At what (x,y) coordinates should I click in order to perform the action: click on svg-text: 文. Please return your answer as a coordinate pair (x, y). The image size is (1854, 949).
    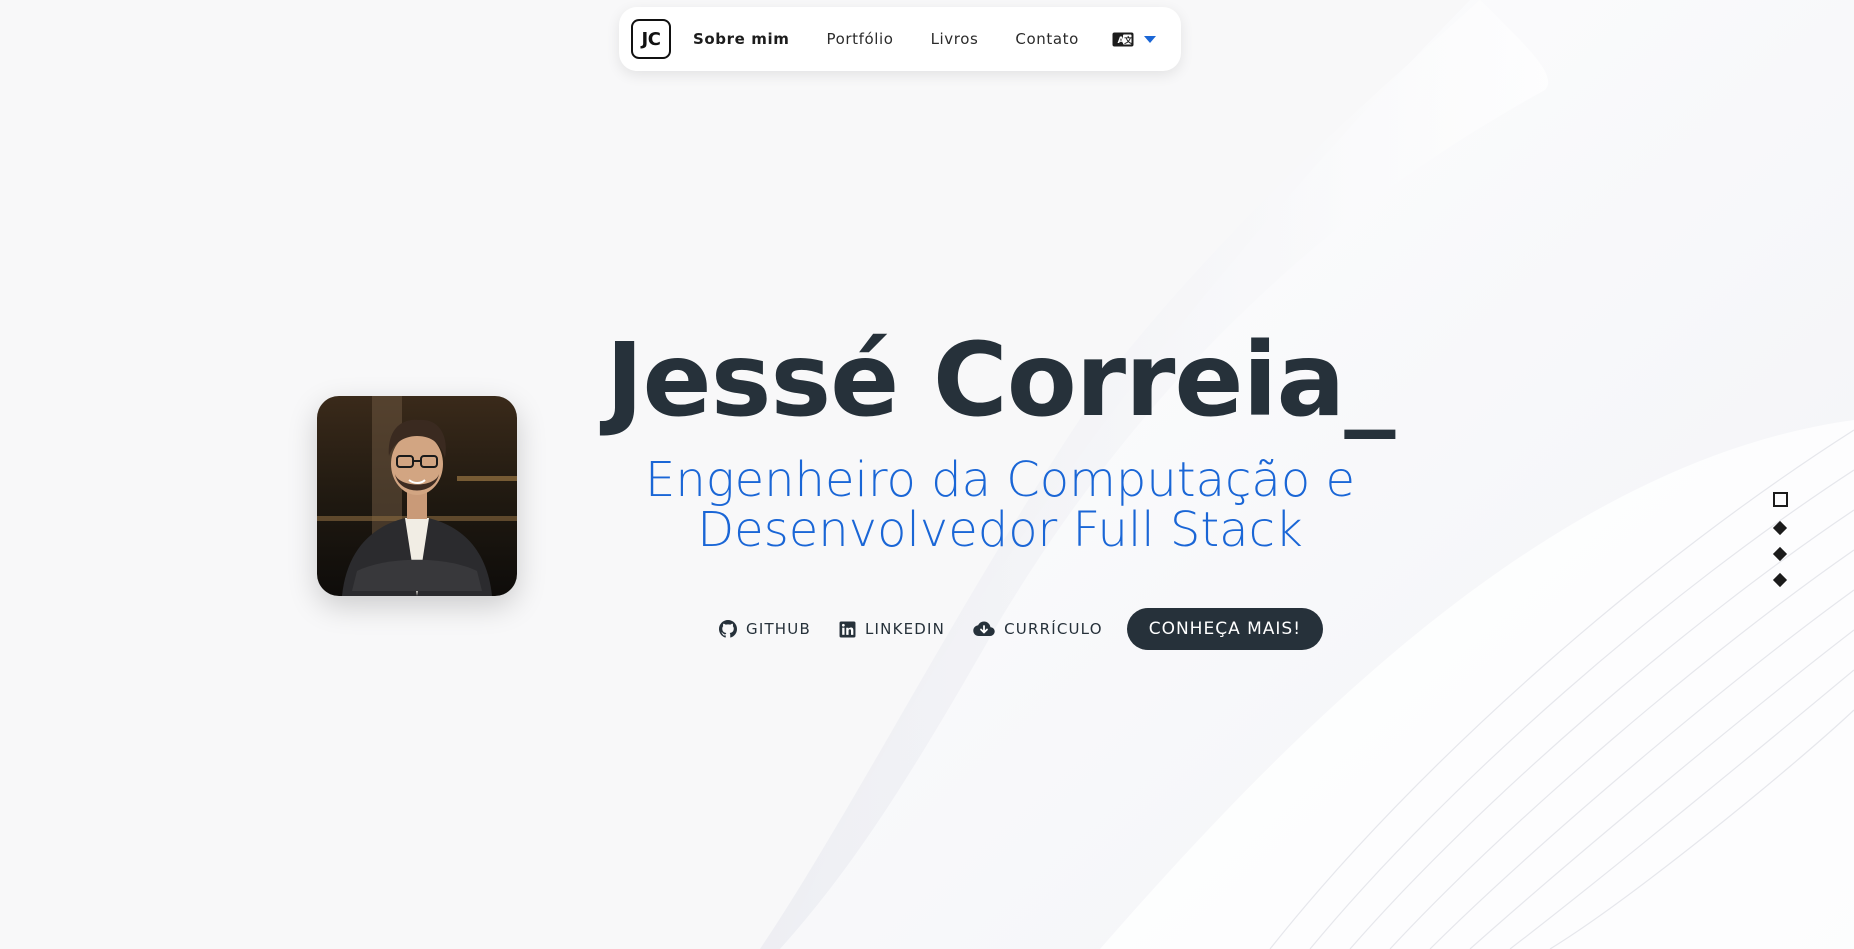
    Looking at the image, I should click on (1128, 40).